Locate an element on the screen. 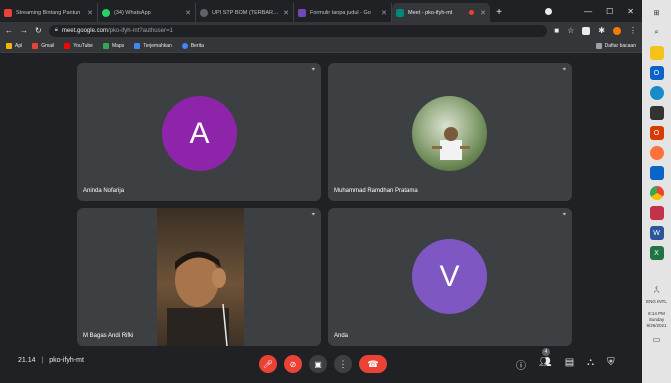 This screenshot has height=383, width=671. tab-label: Streaming Bintang Pantun is located at coordinates (48, 12).